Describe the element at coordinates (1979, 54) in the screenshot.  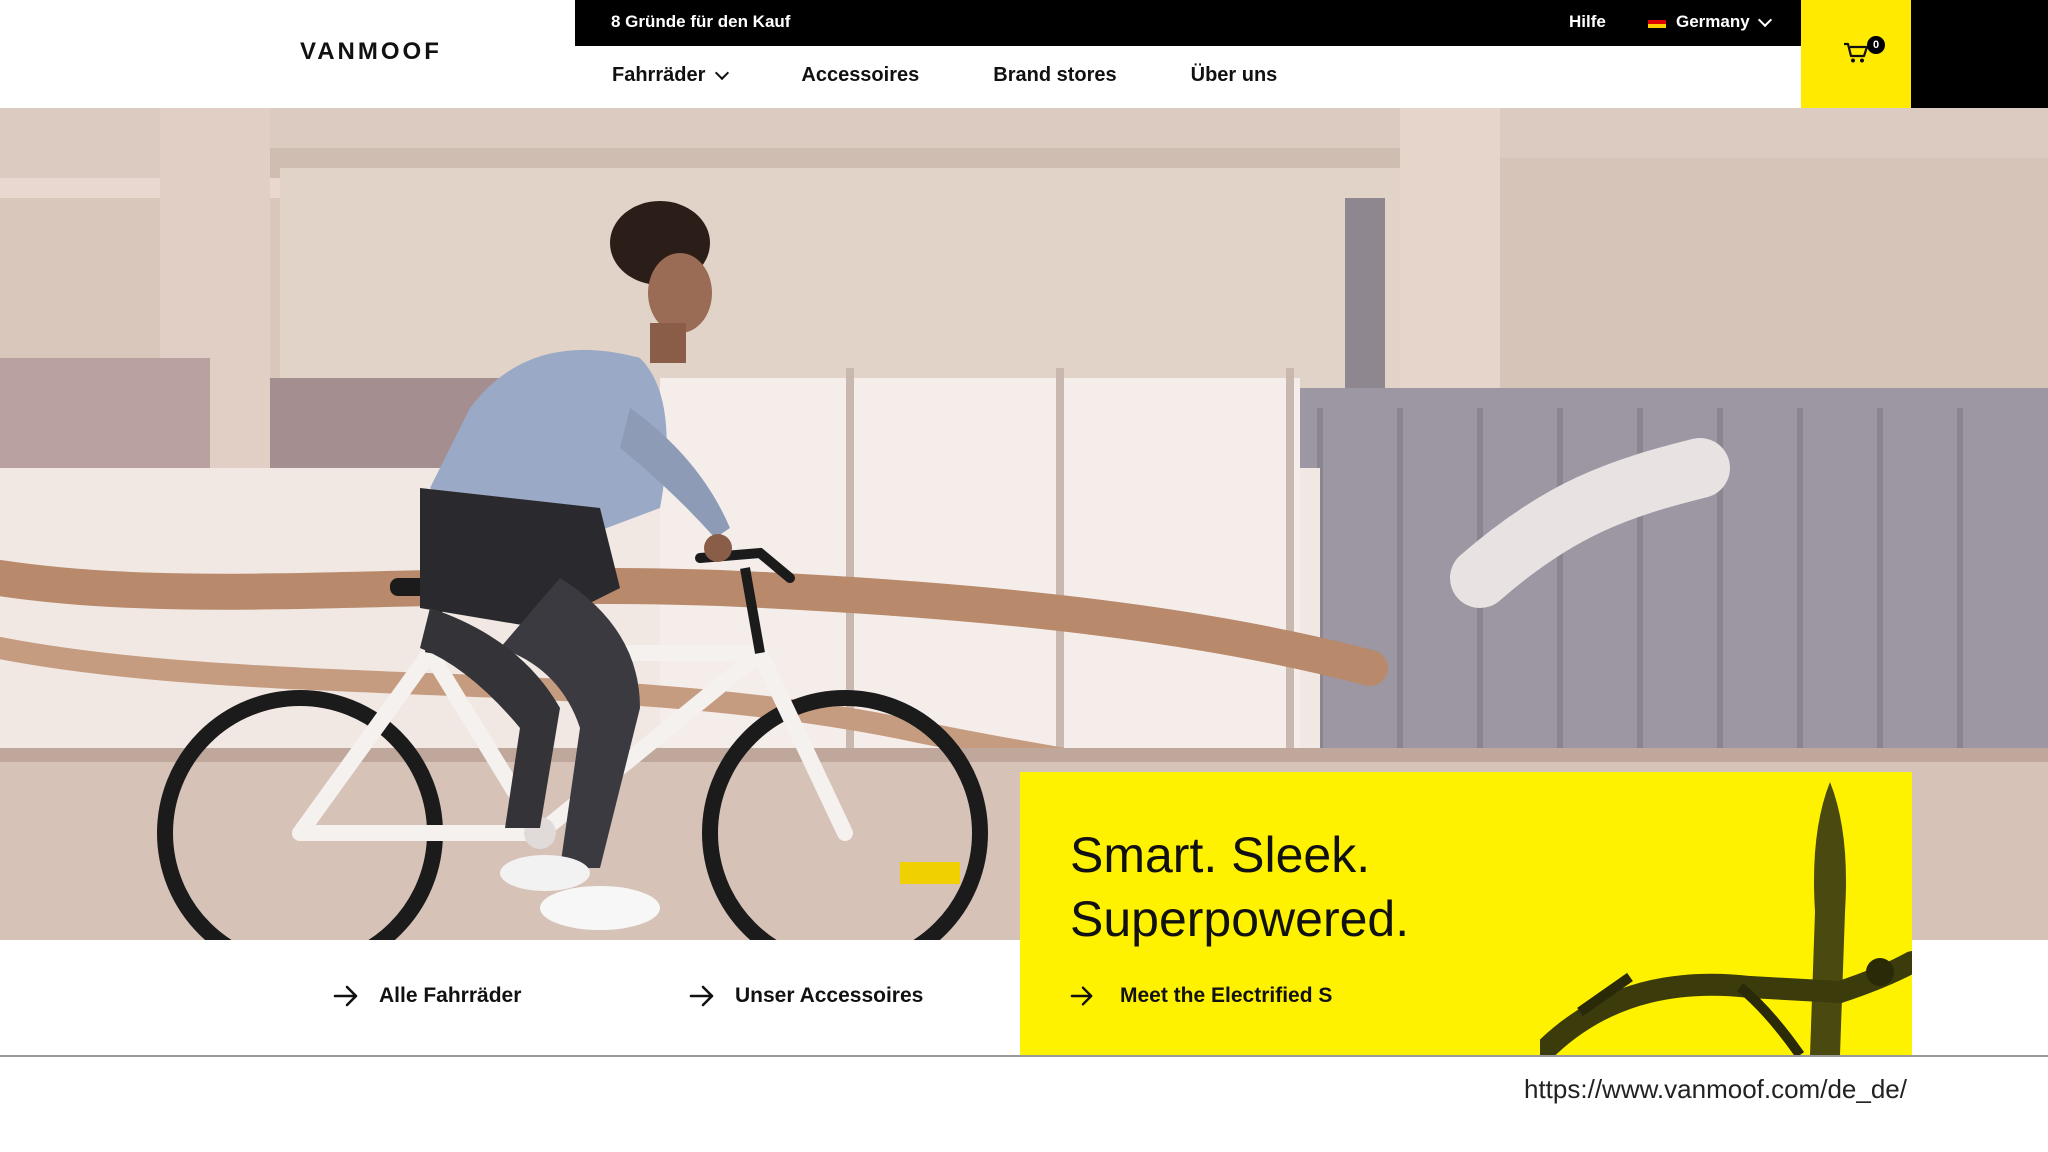
I see `header-black-block` at that location.